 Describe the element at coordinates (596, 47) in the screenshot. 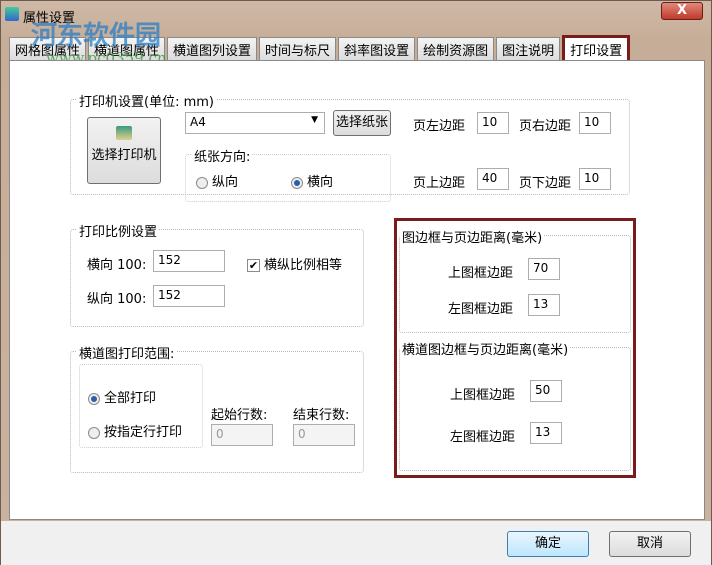

I see `tab-print-settings: 打印设置` at that location.